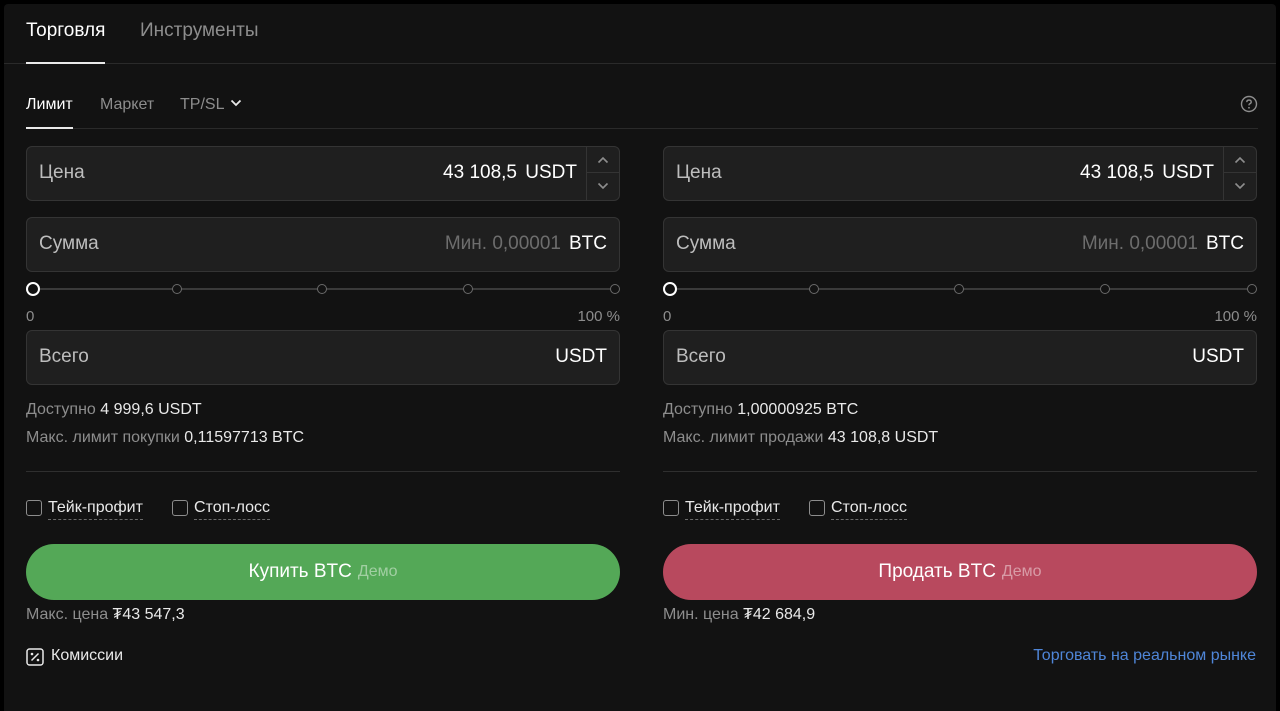  I want to click on sell-amount-label: Сумма, so click(706, 243).